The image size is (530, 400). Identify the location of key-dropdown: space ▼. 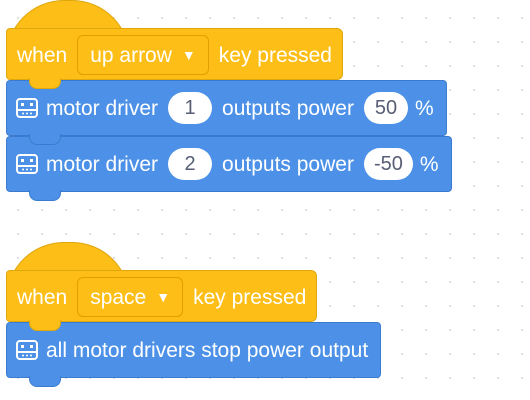
(130, 297).